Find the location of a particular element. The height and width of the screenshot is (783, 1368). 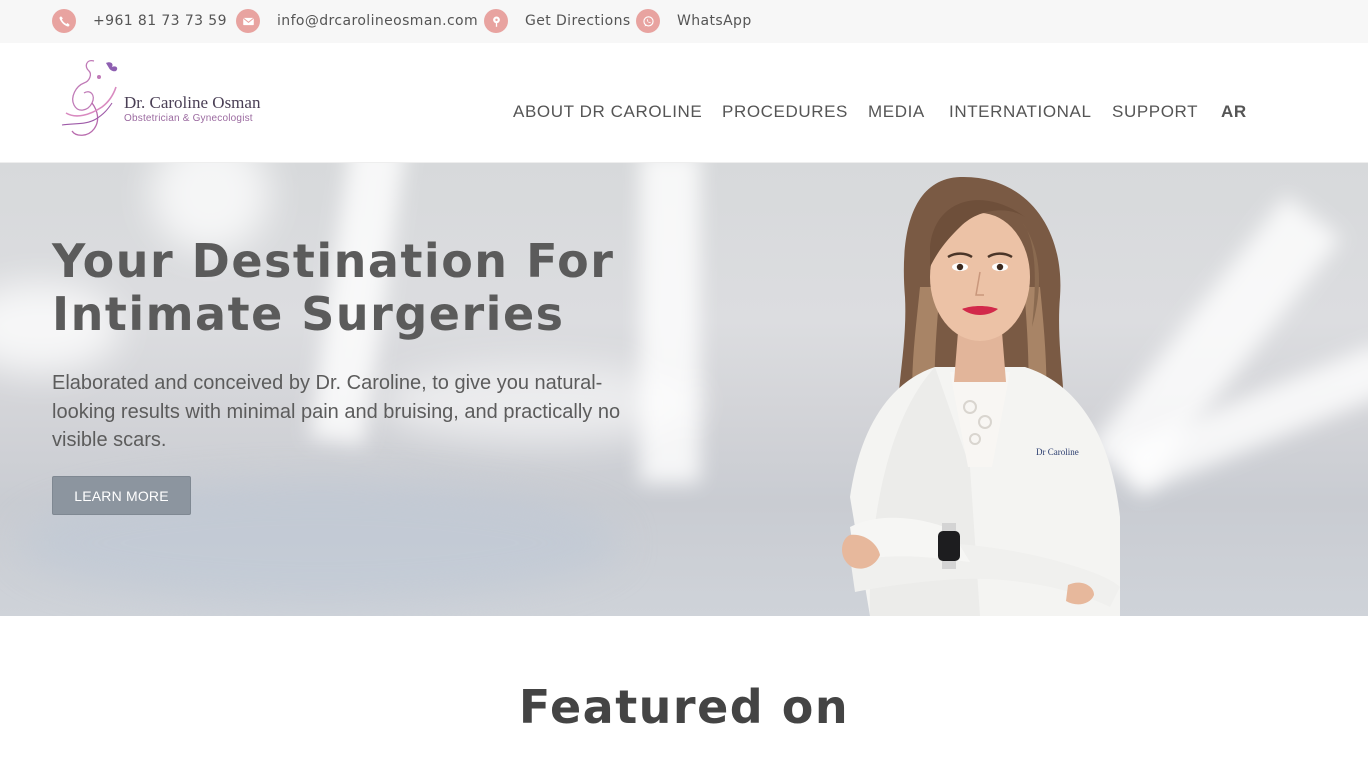

logo-name: Dr. Caroline Osman is located at coordinates (192, 102).